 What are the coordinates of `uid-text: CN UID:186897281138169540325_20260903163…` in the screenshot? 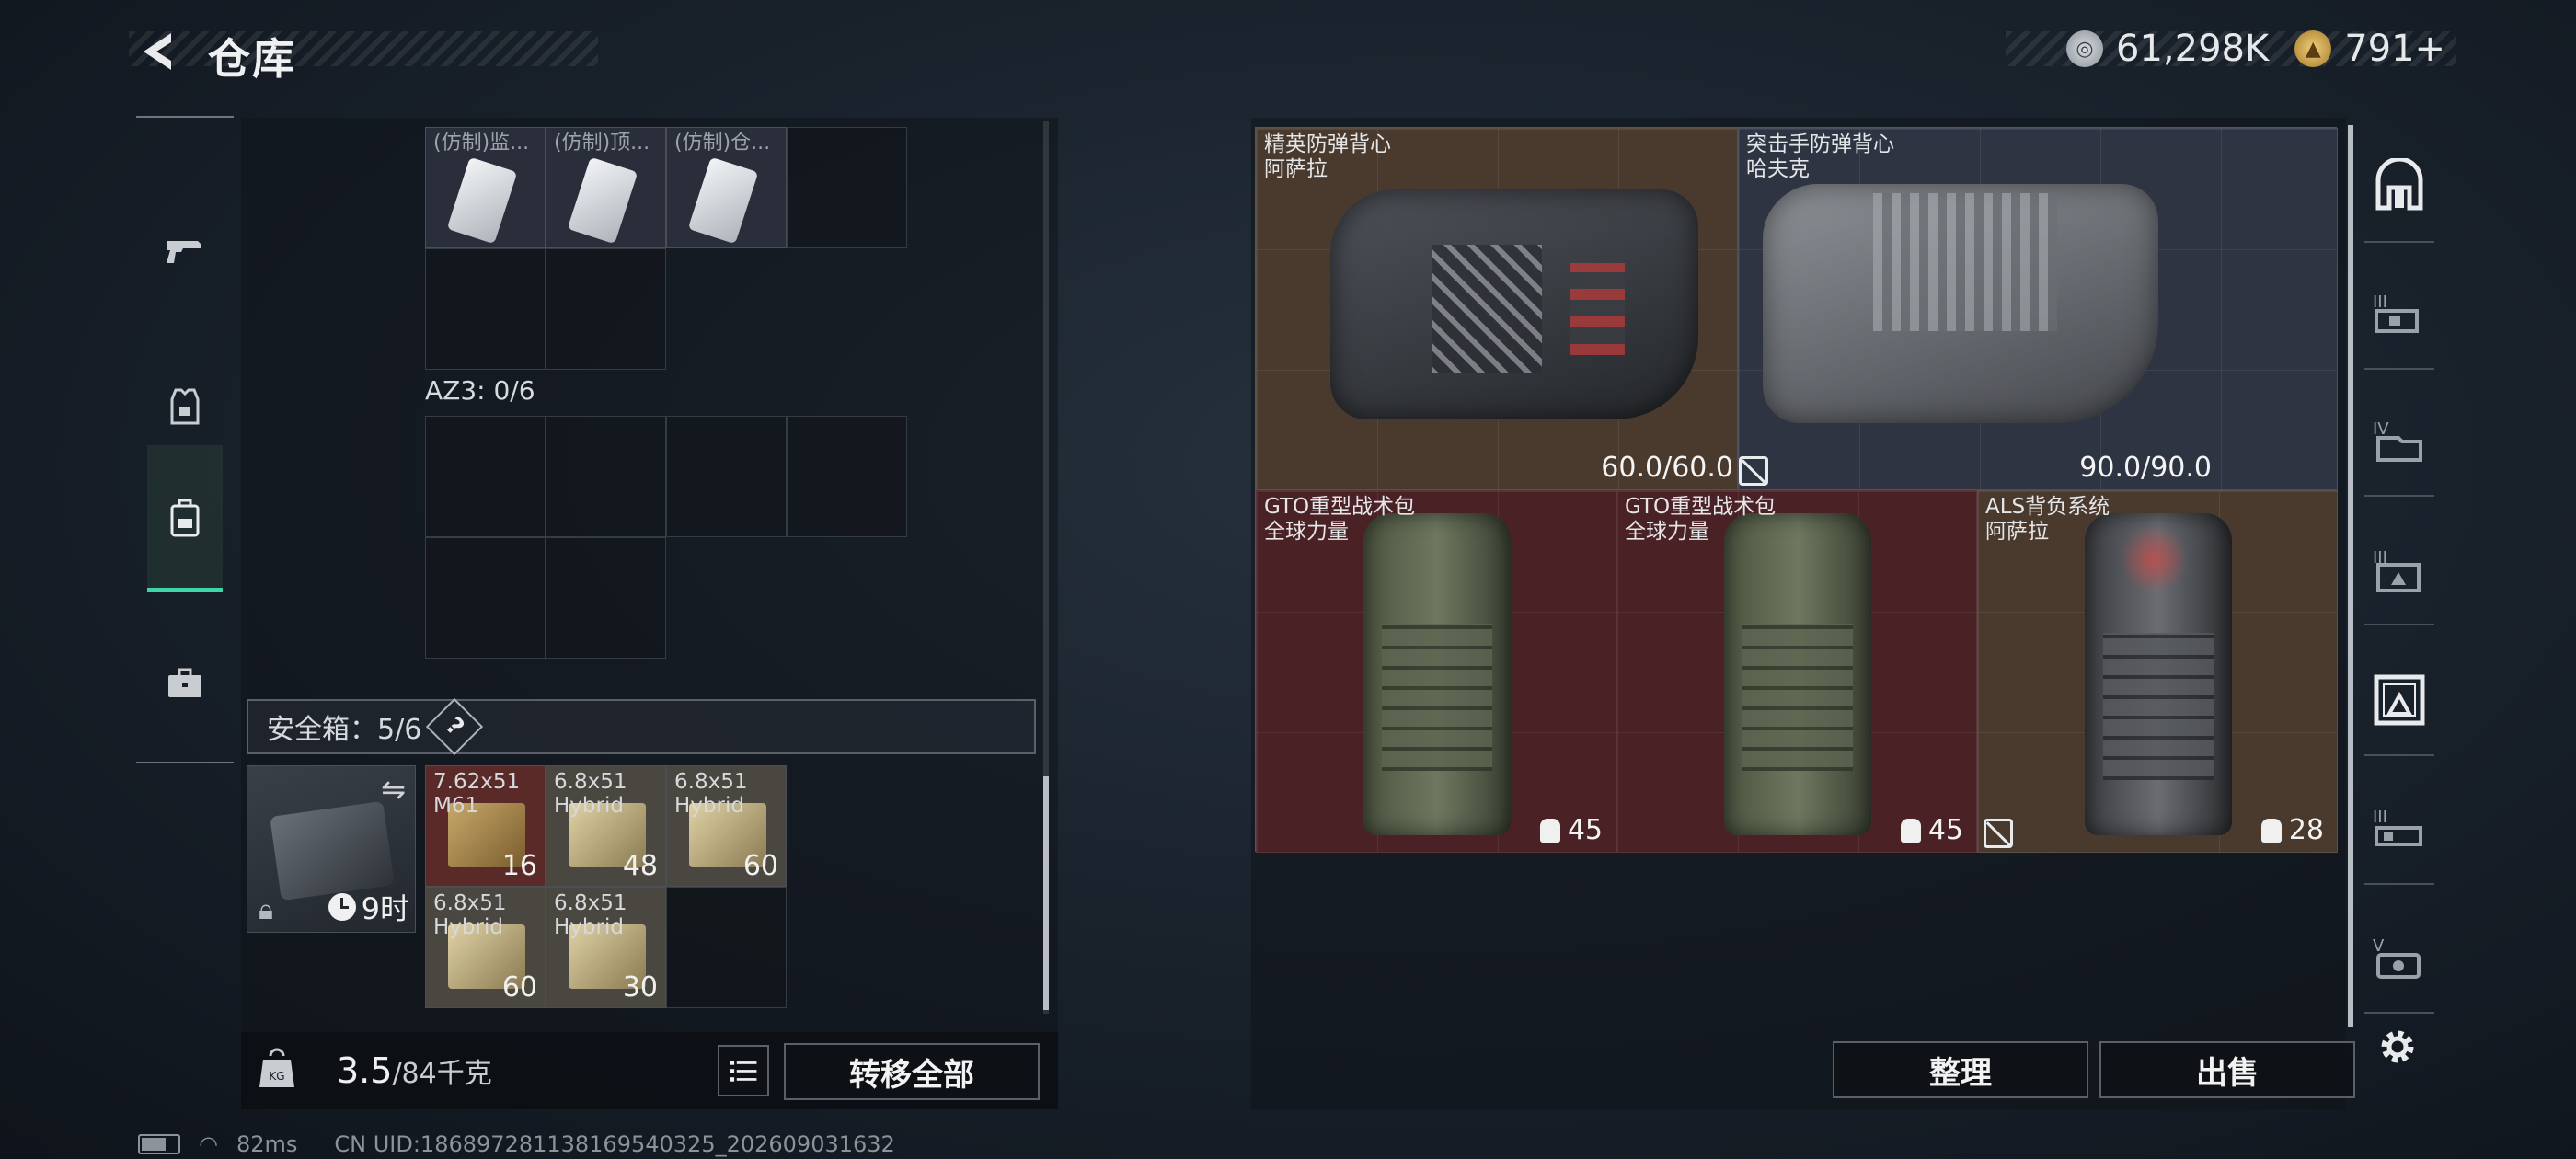 It's located at (614, 1144).